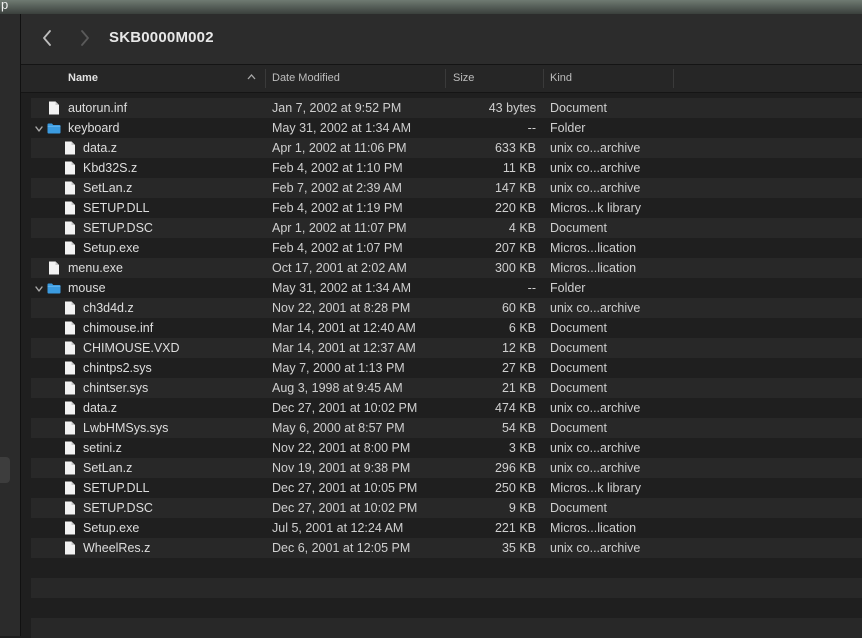 Image resolution: width=862 pixels, height=638 pixels. Describe the element at coordinates (337, 248) in the screenshot. I see `row-date: Feb 4, 2002 at 1:07 PM` at that location.